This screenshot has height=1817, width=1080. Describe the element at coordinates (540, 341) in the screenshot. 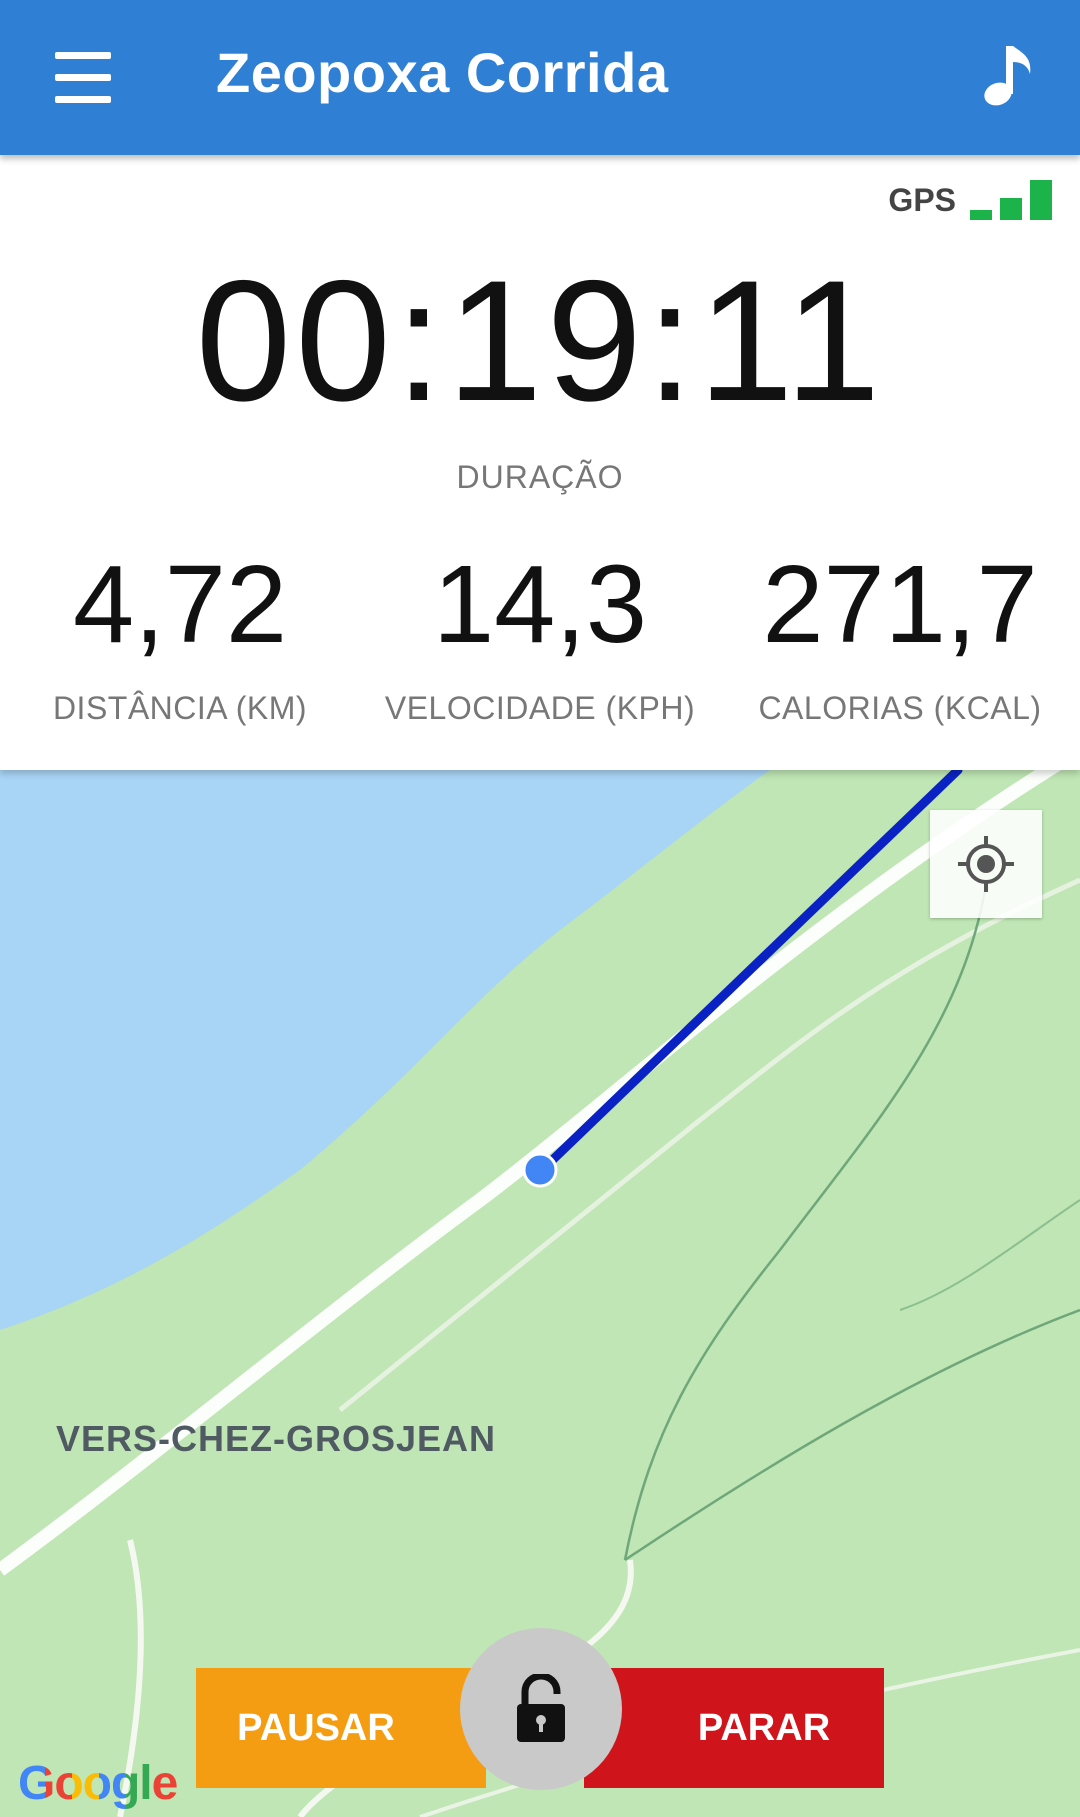

I see `duration-value: 00:19:11` at that location.